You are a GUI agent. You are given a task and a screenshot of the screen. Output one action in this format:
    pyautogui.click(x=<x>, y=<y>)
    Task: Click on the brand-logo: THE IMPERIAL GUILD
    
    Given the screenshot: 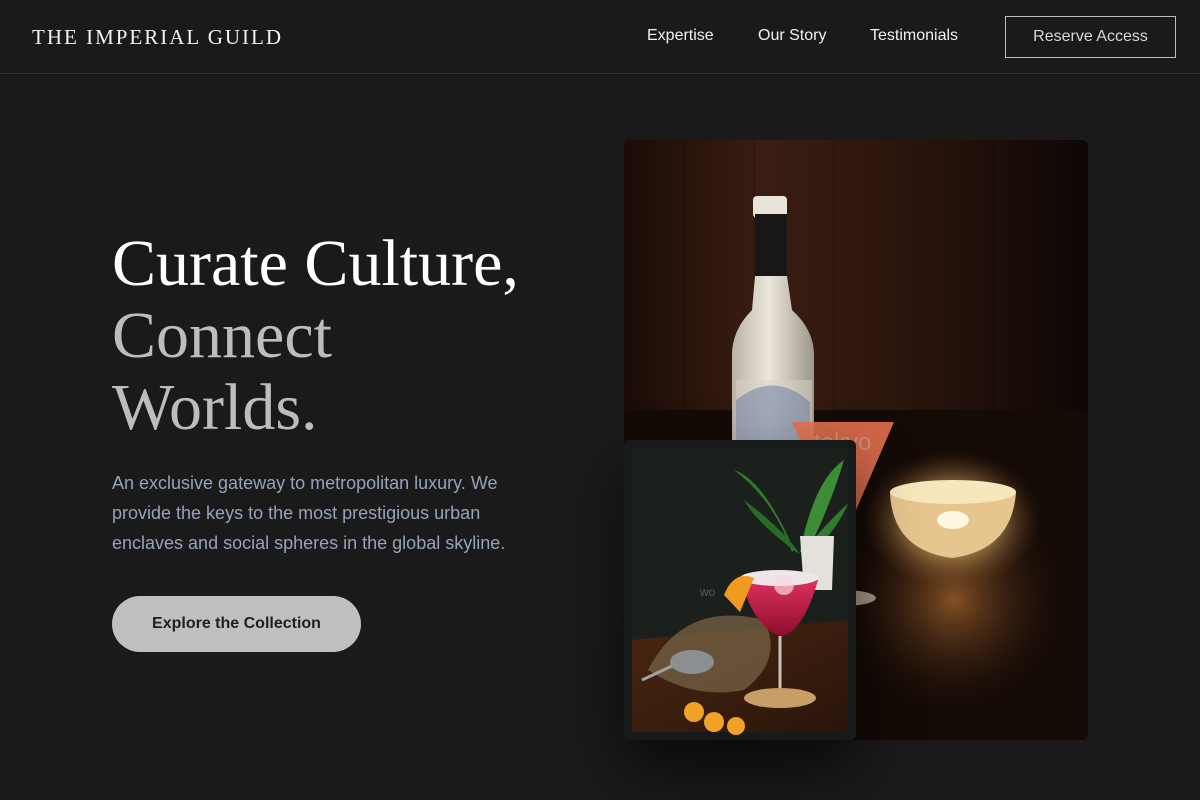 What is the action you would take?
    pyautogui.click(x=157, y=37)
    